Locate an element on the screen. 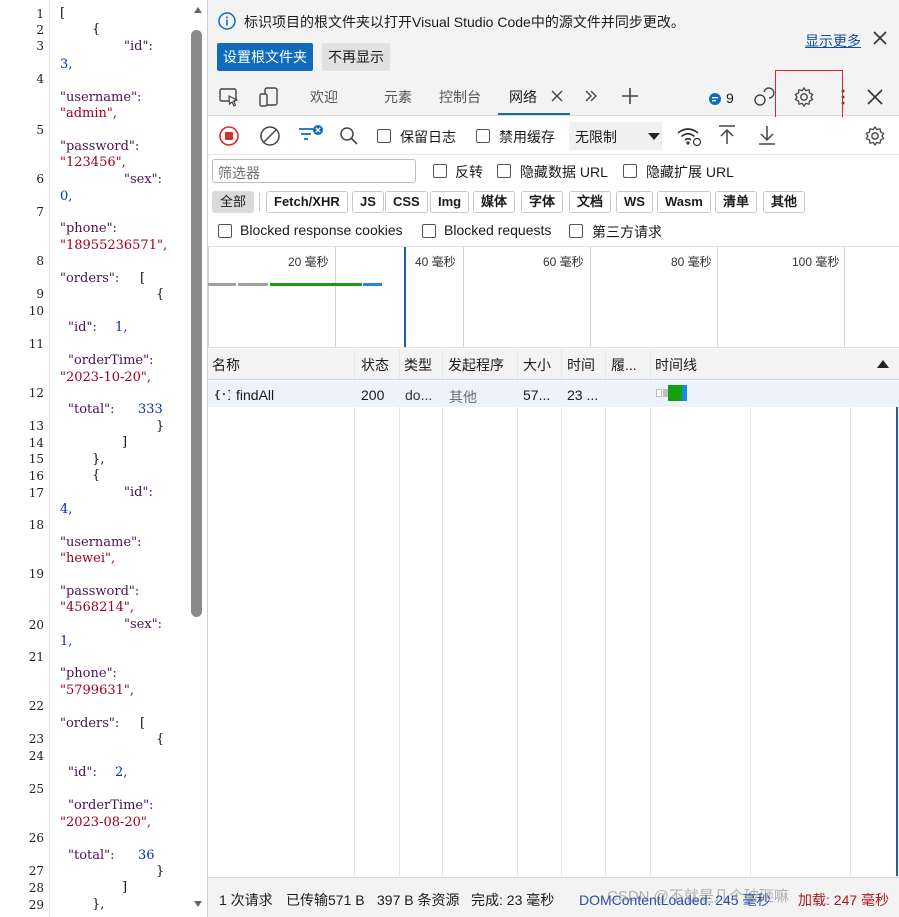  column-header-type: 类型 is located at coordinates (418, 365).